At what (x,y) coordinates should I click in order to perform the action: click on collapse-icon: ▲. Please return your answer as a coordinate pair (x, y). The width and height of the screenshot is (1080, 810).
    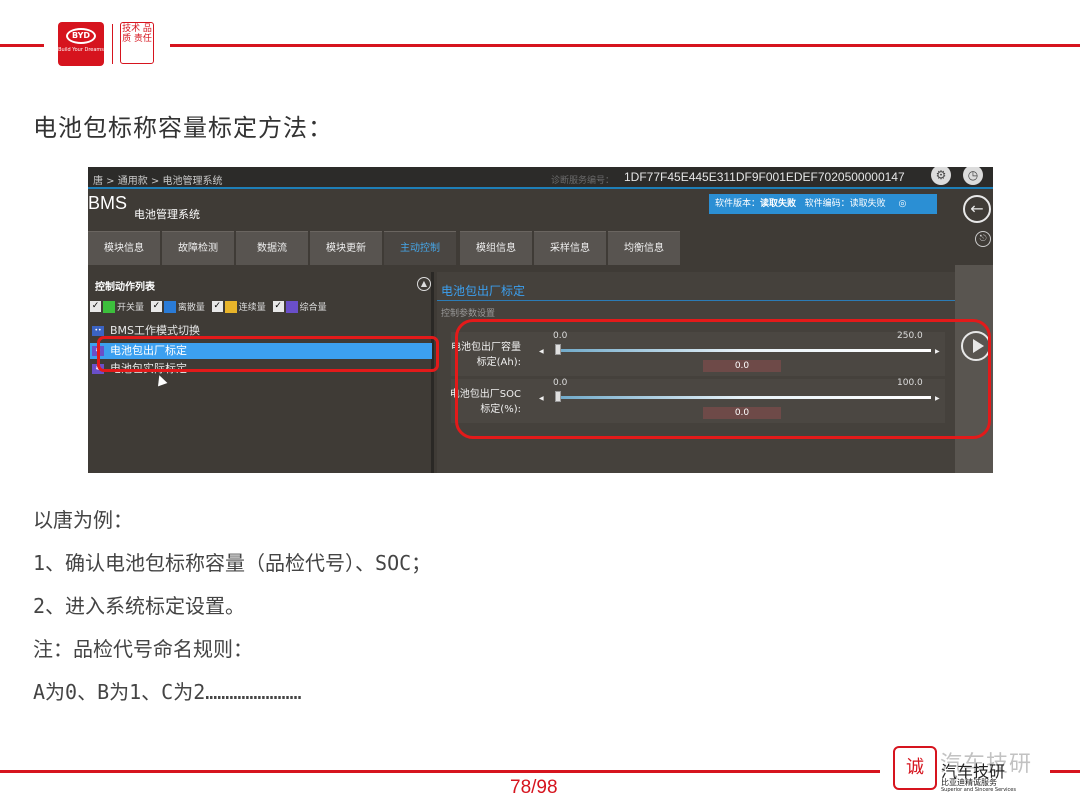
    Looking at the image, I should click on (424, 284).